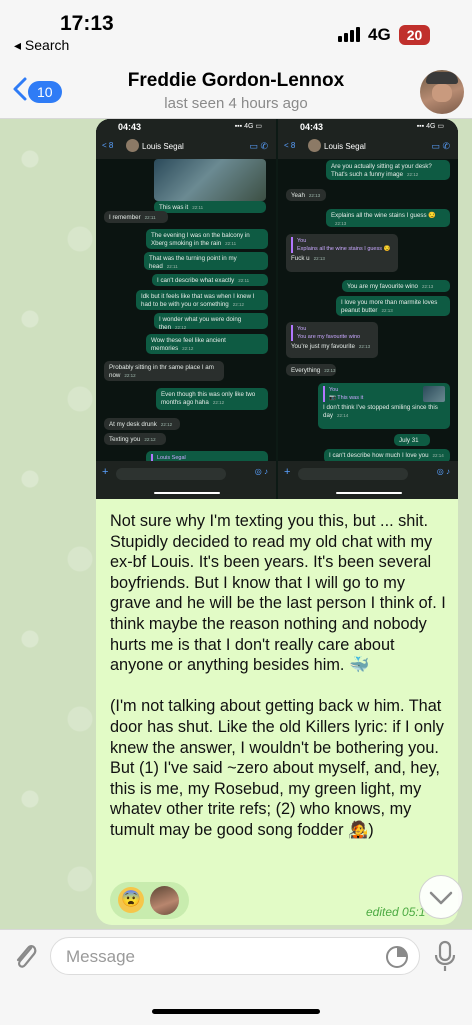 The width and height of the screenshot is (472, 1025). Describe the element at coordinates (136, 217) in the screenshot. I see `screenshot-message: I remember 22:11` at that location.